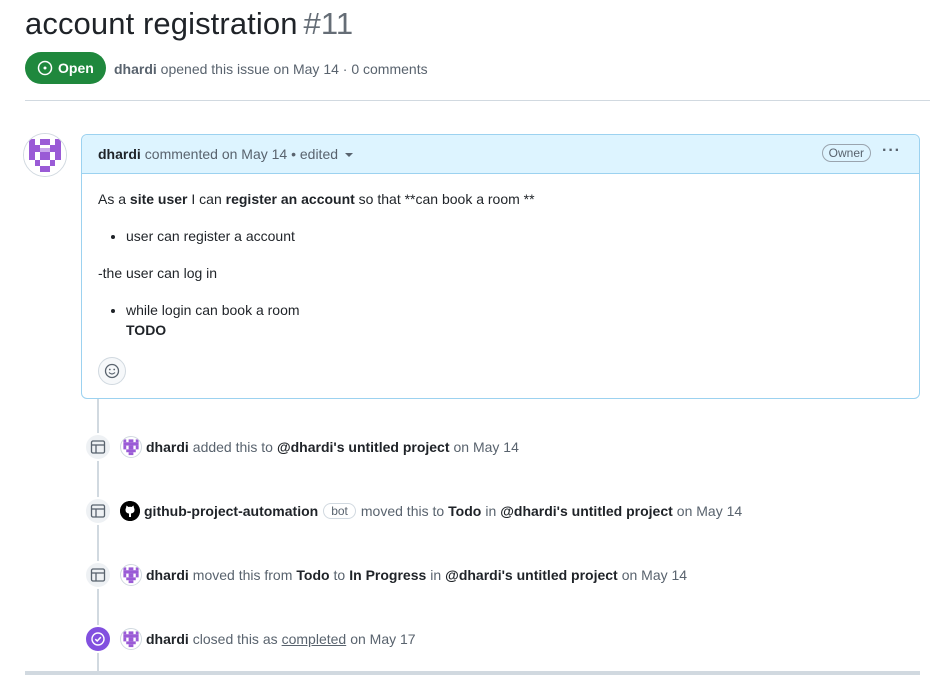 This screenshot has width=930, height=675. I want to click on smiley-icon, so click(112, 371).